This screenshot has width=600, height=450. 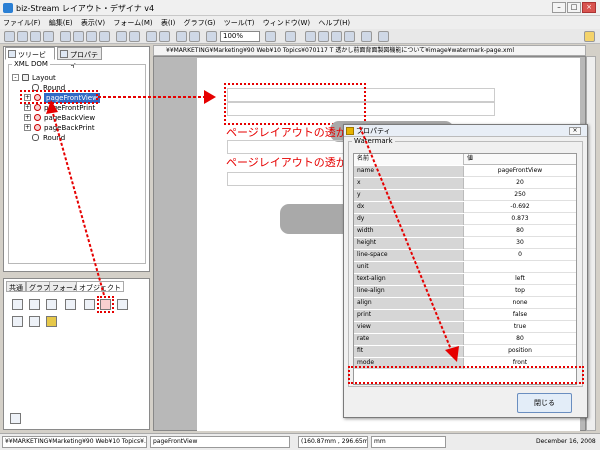 What do you see at coordinates (333, 442) in the screenshot?
I see `status-coords: (160.87mm , 296.65mm)` at bounding box center [333, 442].